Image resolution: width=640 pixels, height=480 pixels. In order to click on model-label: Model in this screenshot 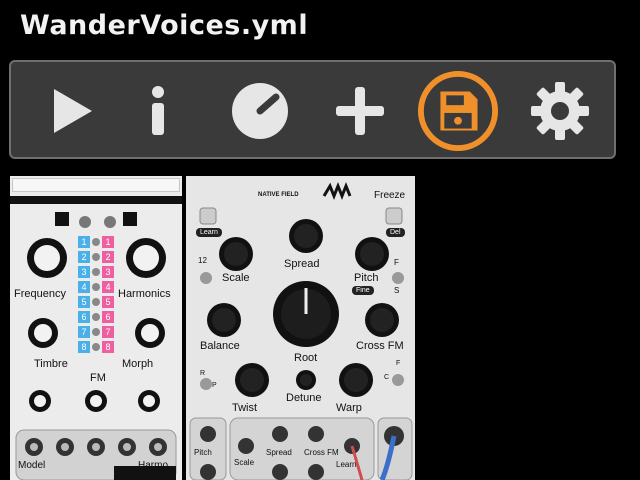, I will do `click(32, 465)`.